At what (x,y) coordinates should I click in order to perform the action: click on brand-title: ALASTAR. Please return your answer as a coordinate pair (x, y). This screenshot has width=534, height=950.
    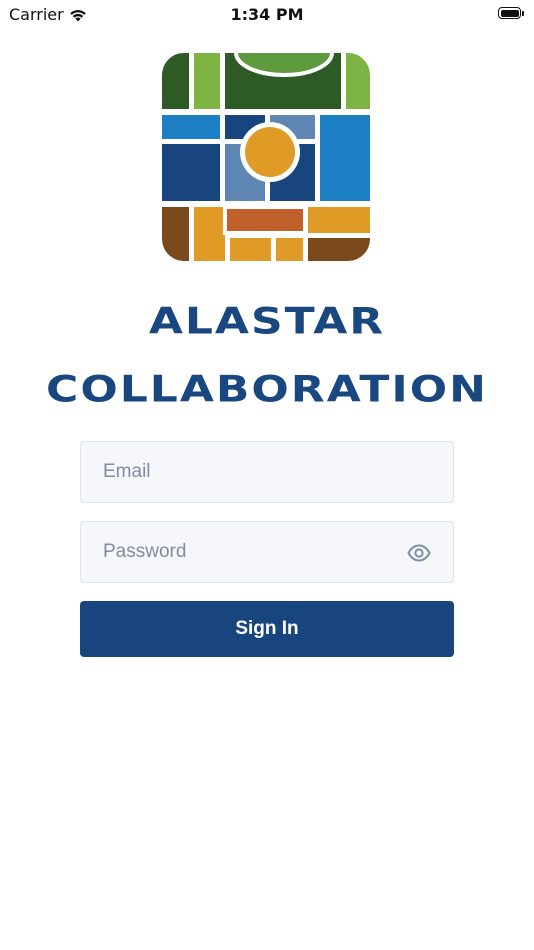
    Looking at the image, I should click on (267, 321).